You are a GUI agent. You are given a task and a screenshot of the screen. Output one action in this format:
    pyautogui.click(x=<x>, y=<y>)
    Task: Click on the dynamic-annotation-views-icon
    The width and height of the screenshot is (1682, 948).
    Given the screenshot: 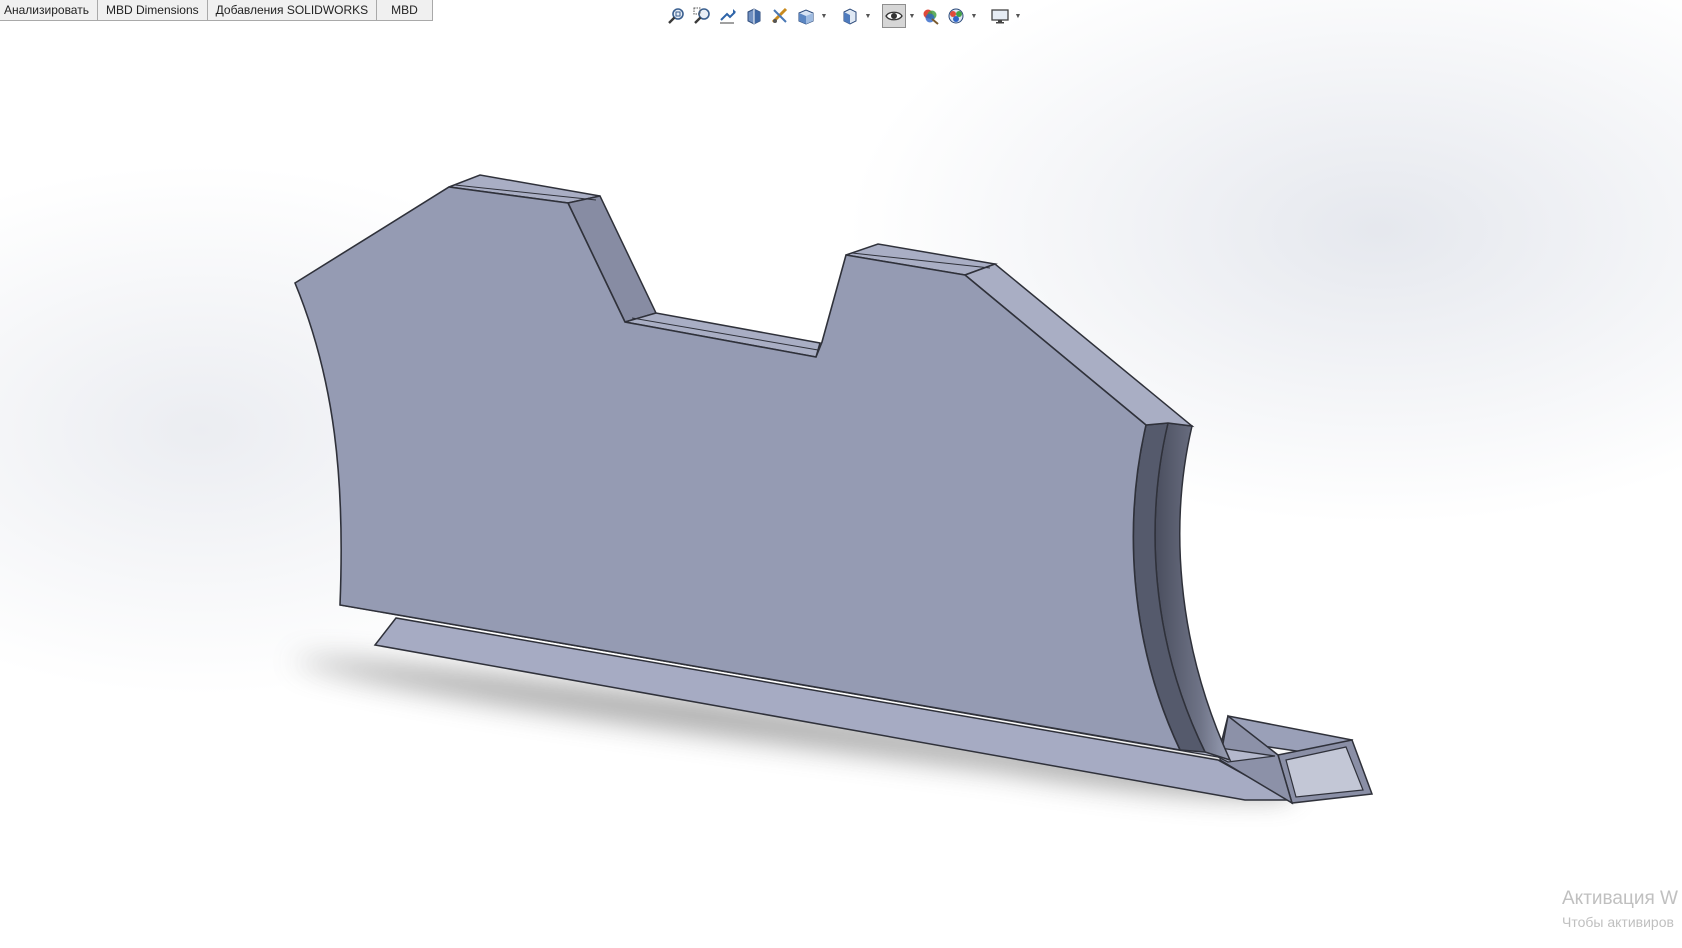 What is the action you would take?
    pyautogui.click(x=779, y=15)
    